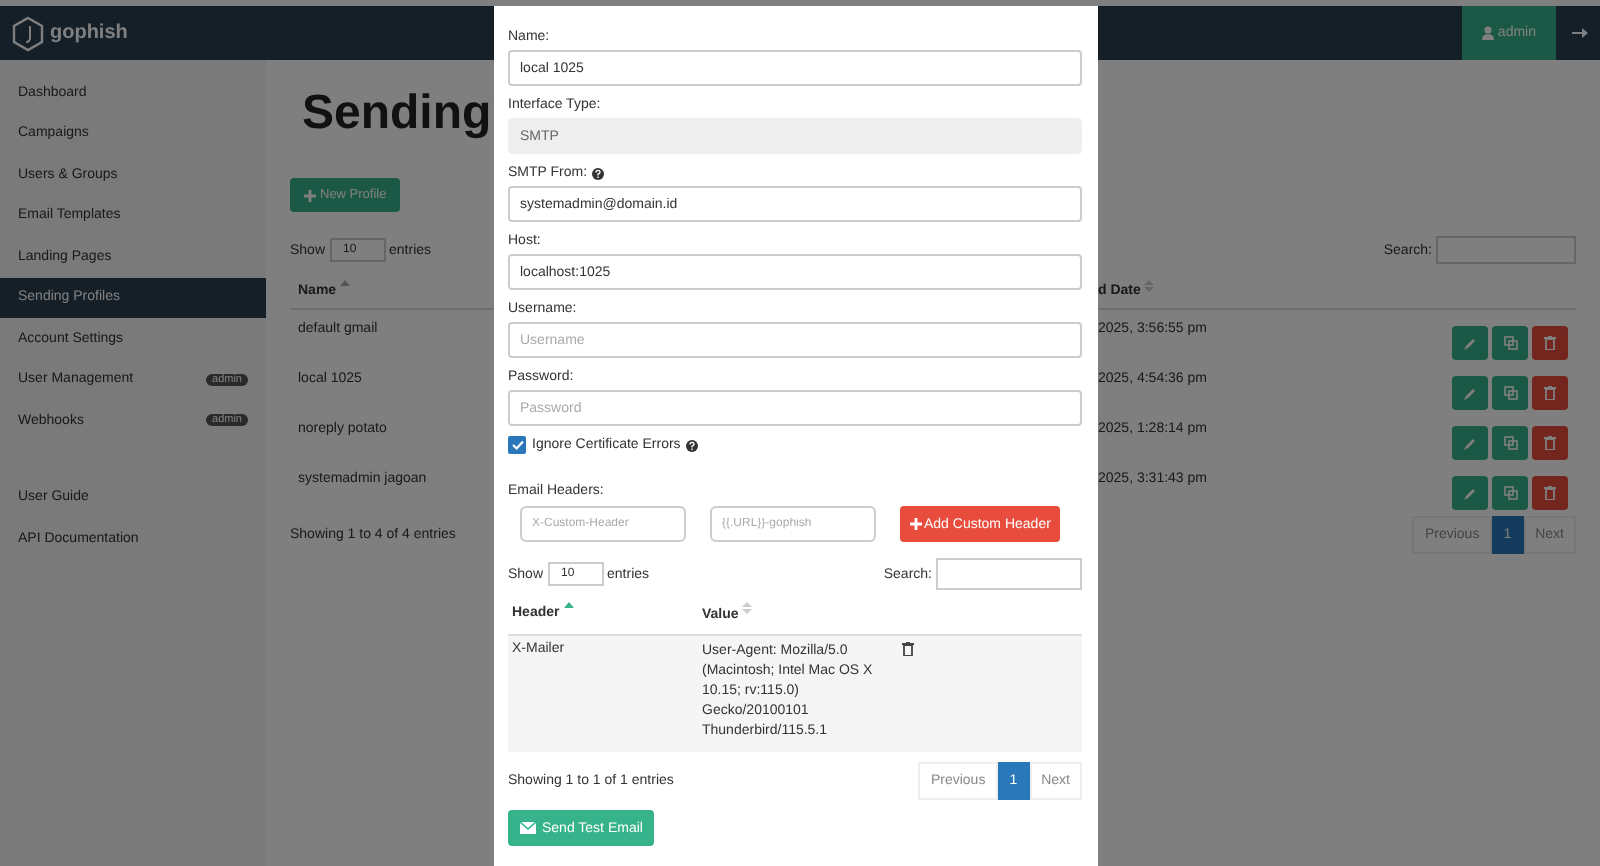 The height and width of the screenshot is (866, 1600). I want to click on brand-name: gophish, so click(89, 33).